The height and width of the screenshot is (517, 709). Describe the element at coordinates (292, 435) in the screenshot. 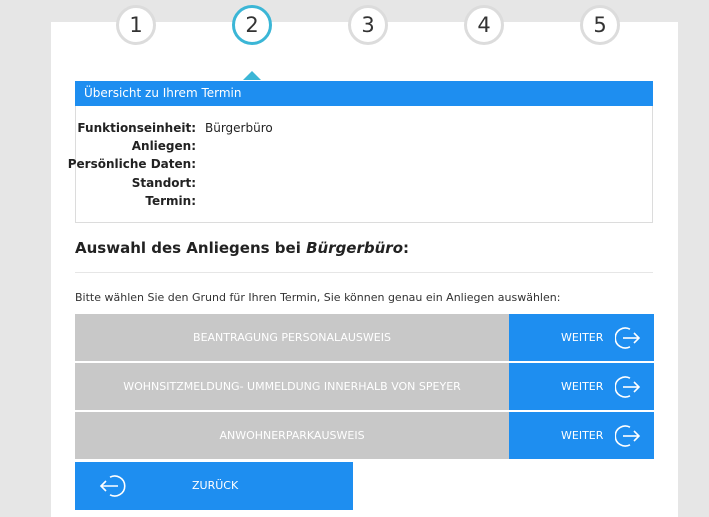

I see `service-option-anwohnerparkausweis: ANWOHNERPARKAUSWEIS` at that location.